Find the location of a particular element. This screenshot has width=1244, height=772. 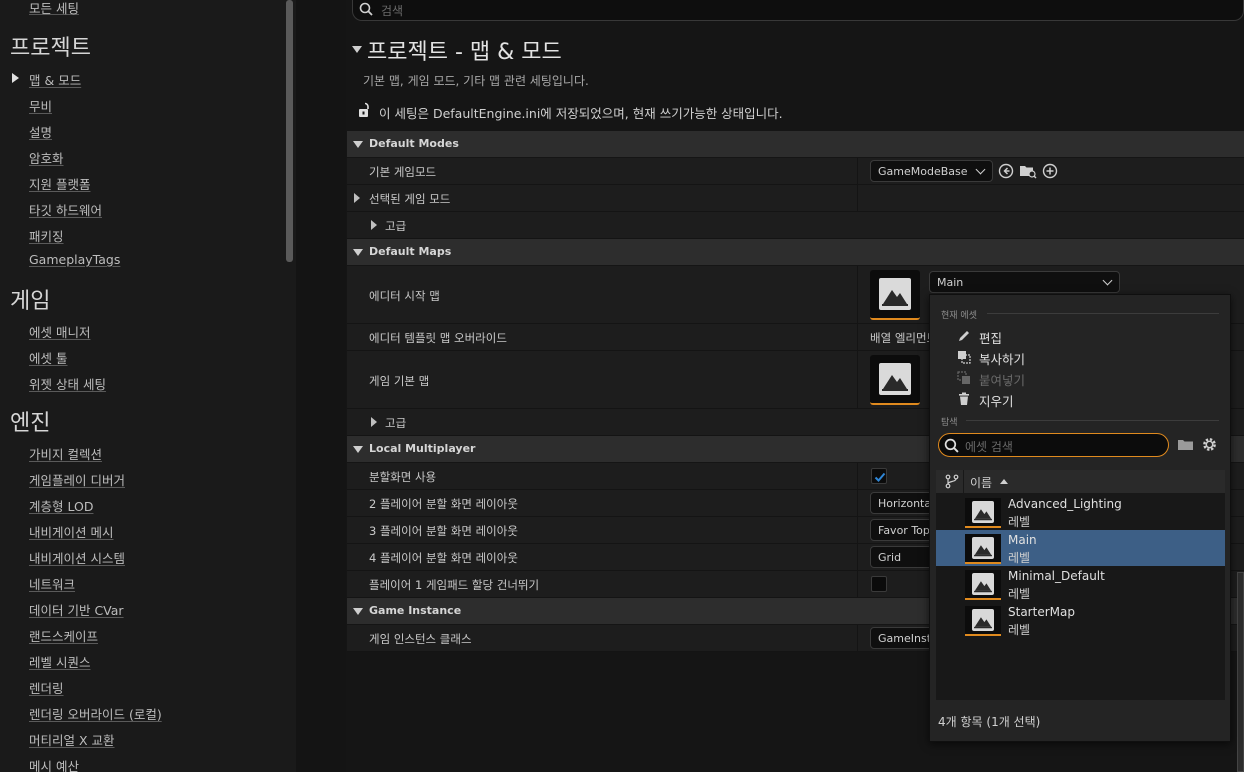

sidebar-item-rendering: 렌더링 is located at coordinates (46, 687).